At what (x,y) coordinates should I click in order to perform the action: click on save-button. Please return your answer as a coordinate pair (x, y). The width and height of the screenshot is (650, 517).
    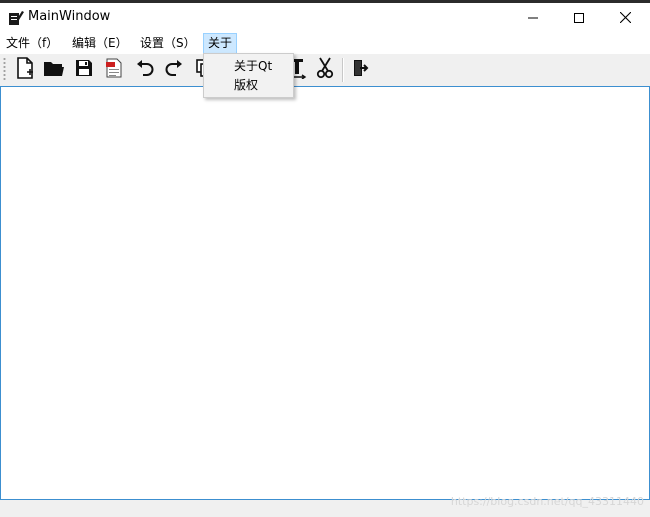
    Looking at the image, I should click on (84, 70).